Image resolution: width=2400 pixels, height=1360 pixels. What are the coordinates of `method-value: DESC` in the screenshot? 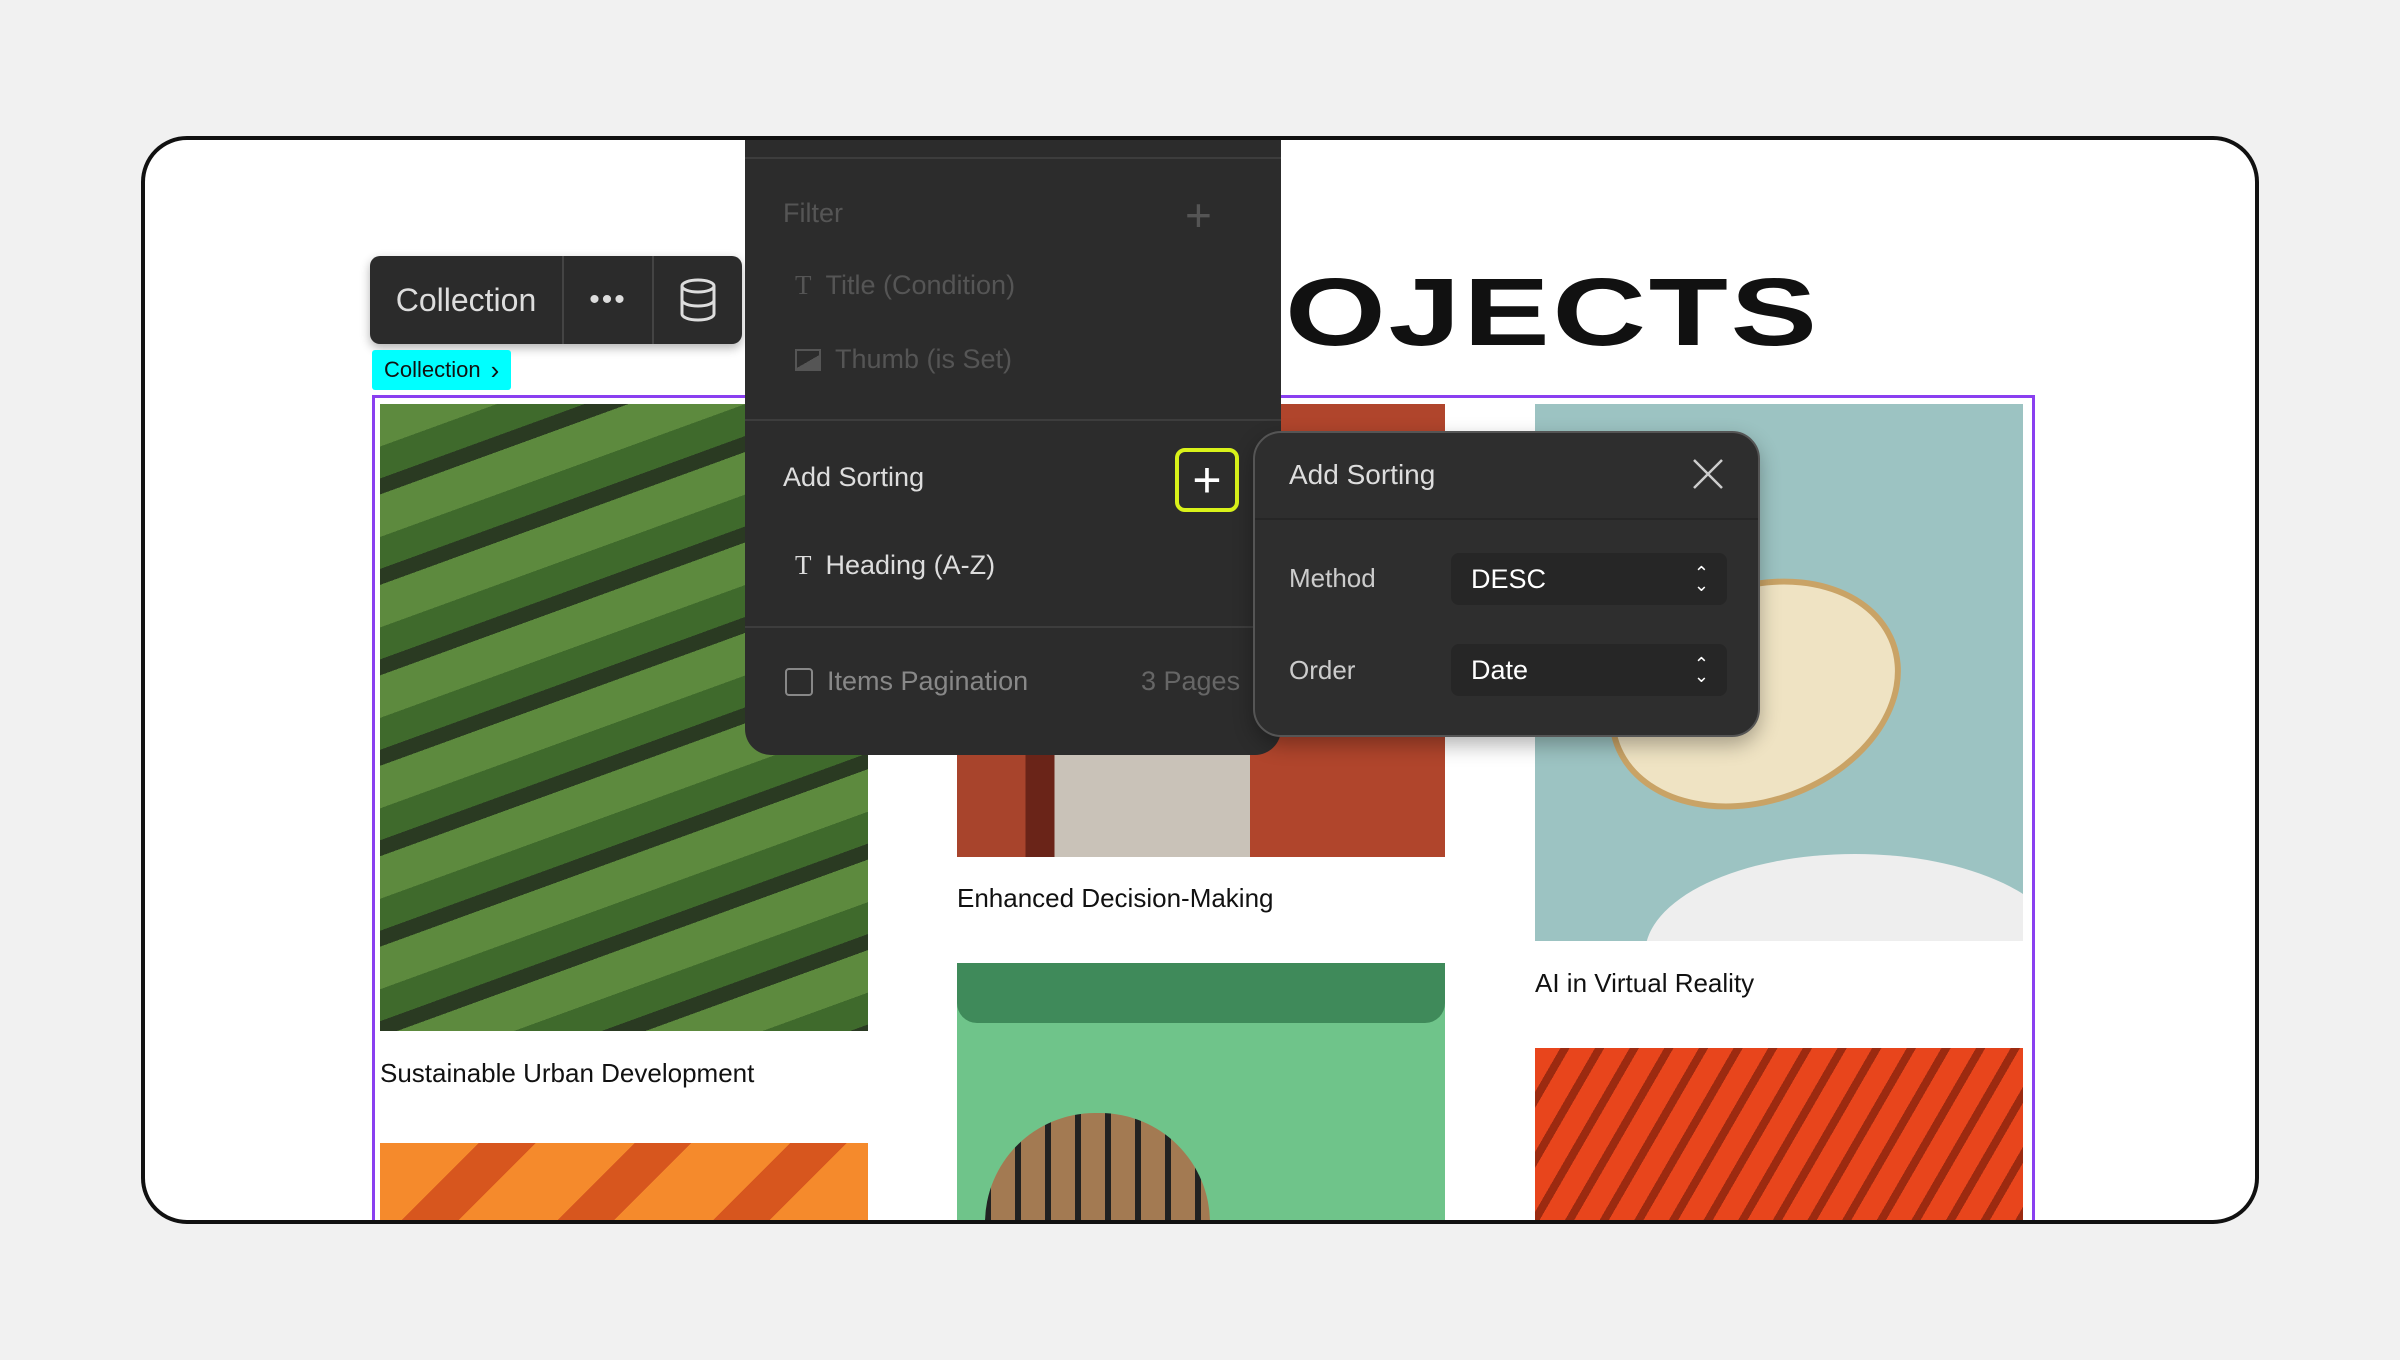 It's located at (1509, 578).